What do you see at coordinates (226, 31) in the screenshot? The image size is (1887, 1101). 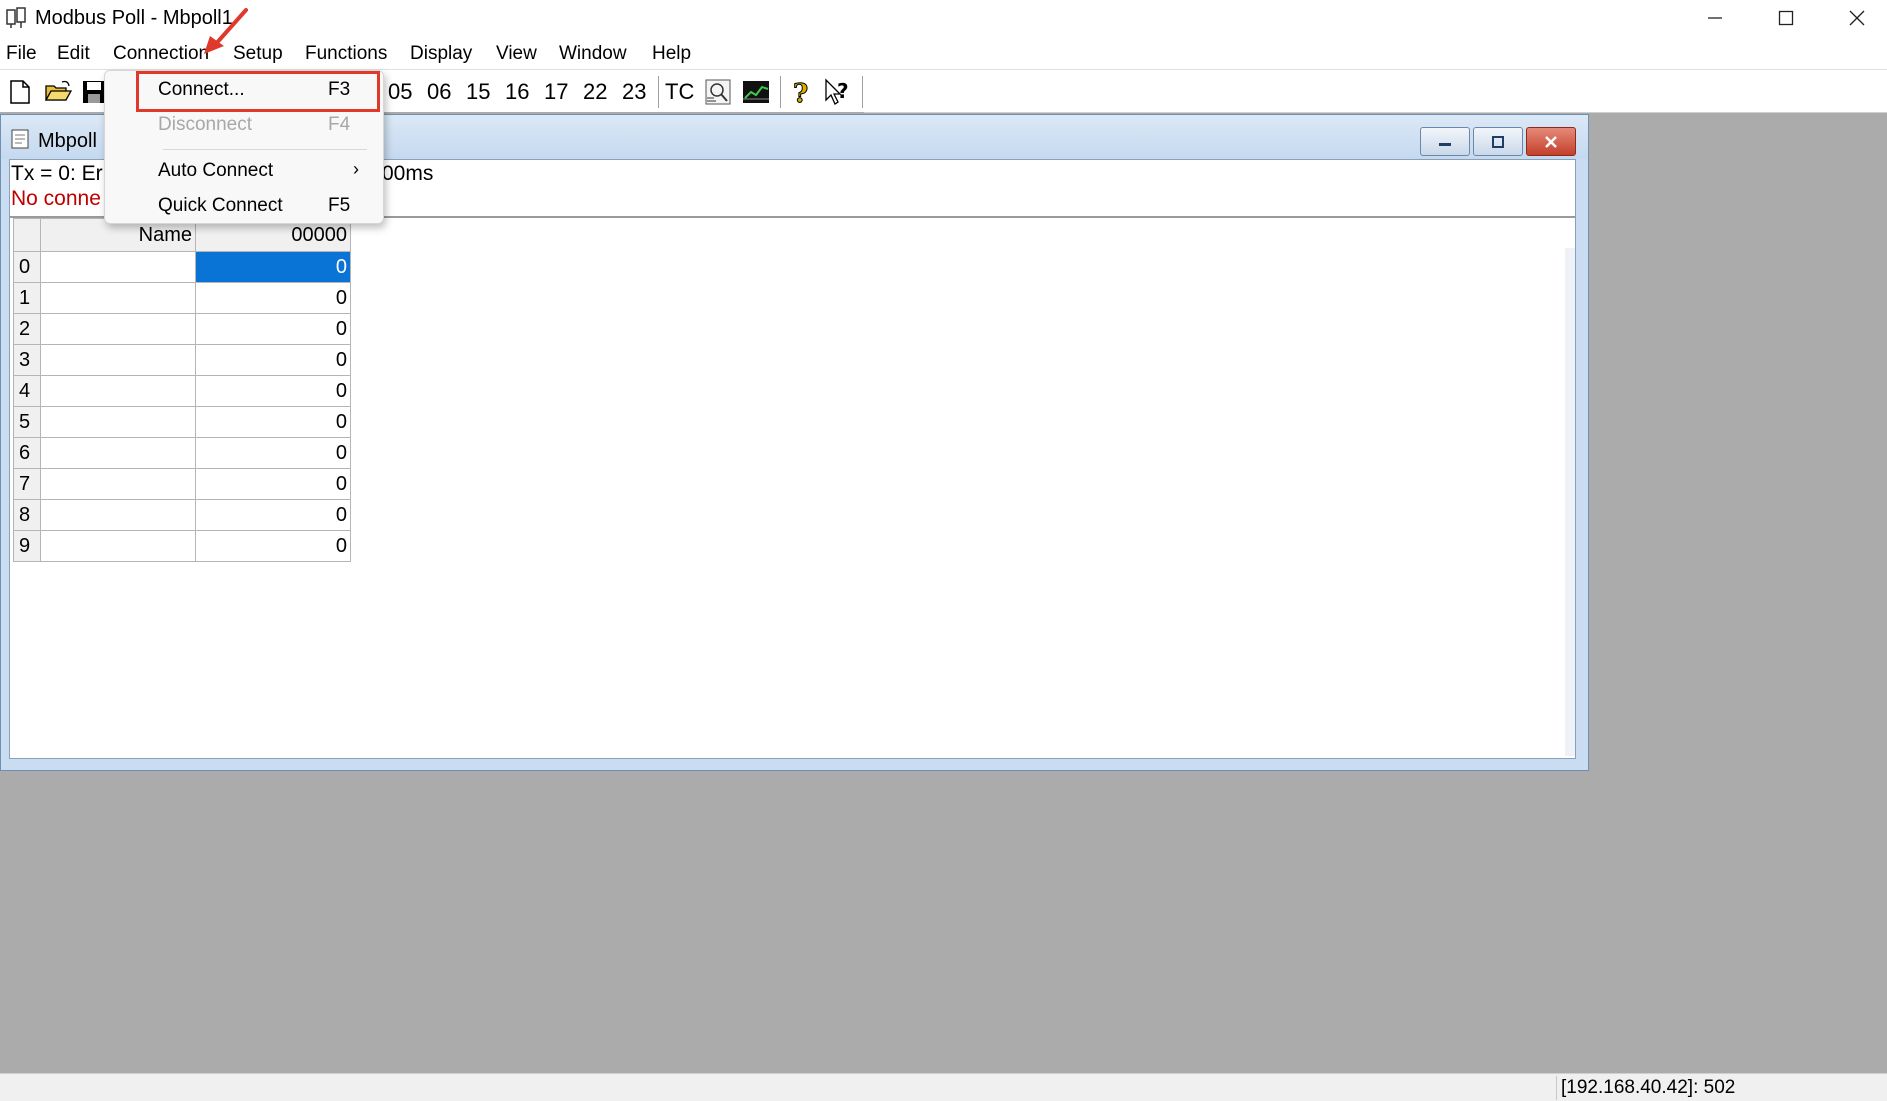 I see `annotation-arrow-icon` at bounding box center [226, 31].